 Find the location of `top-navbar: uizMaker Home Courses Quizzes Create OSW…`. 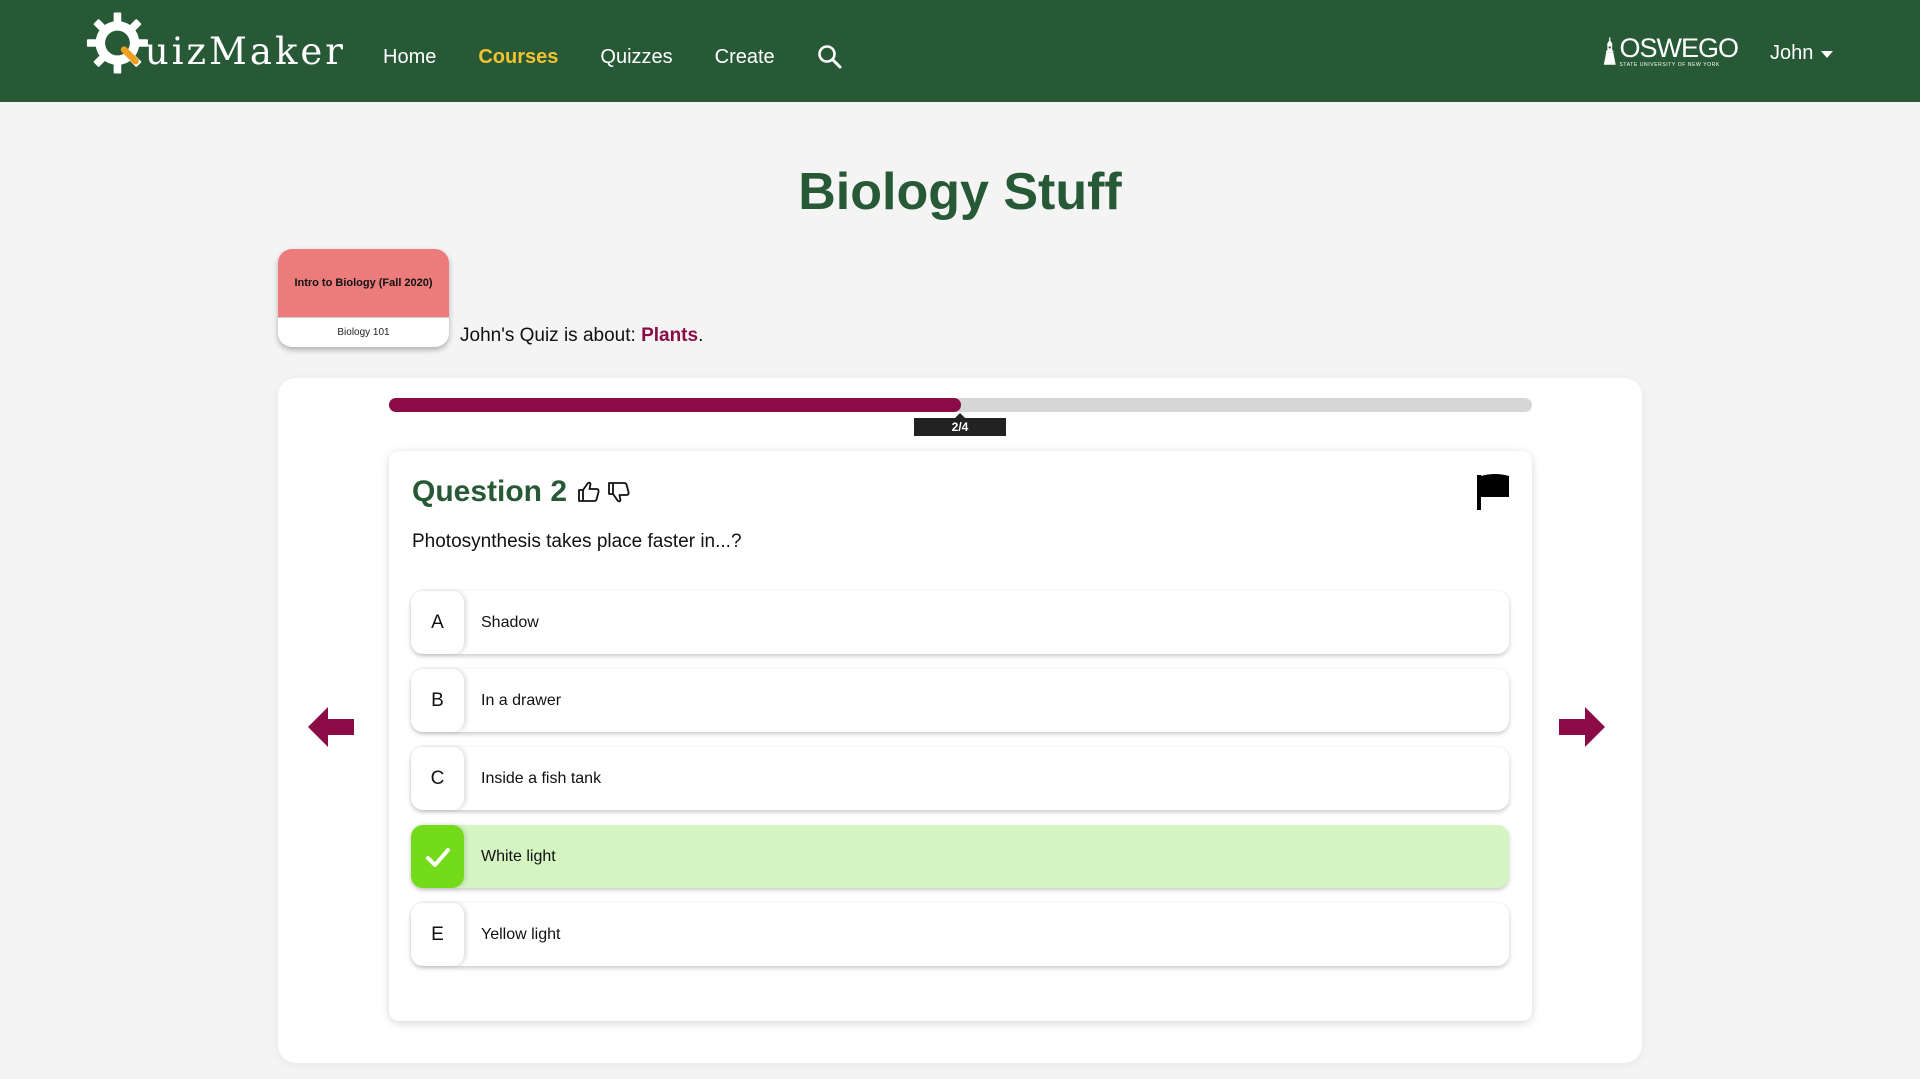

top-navbar: uizMaker Home Courses Quizzes Create OSW… is located at coordinates (960, 51).